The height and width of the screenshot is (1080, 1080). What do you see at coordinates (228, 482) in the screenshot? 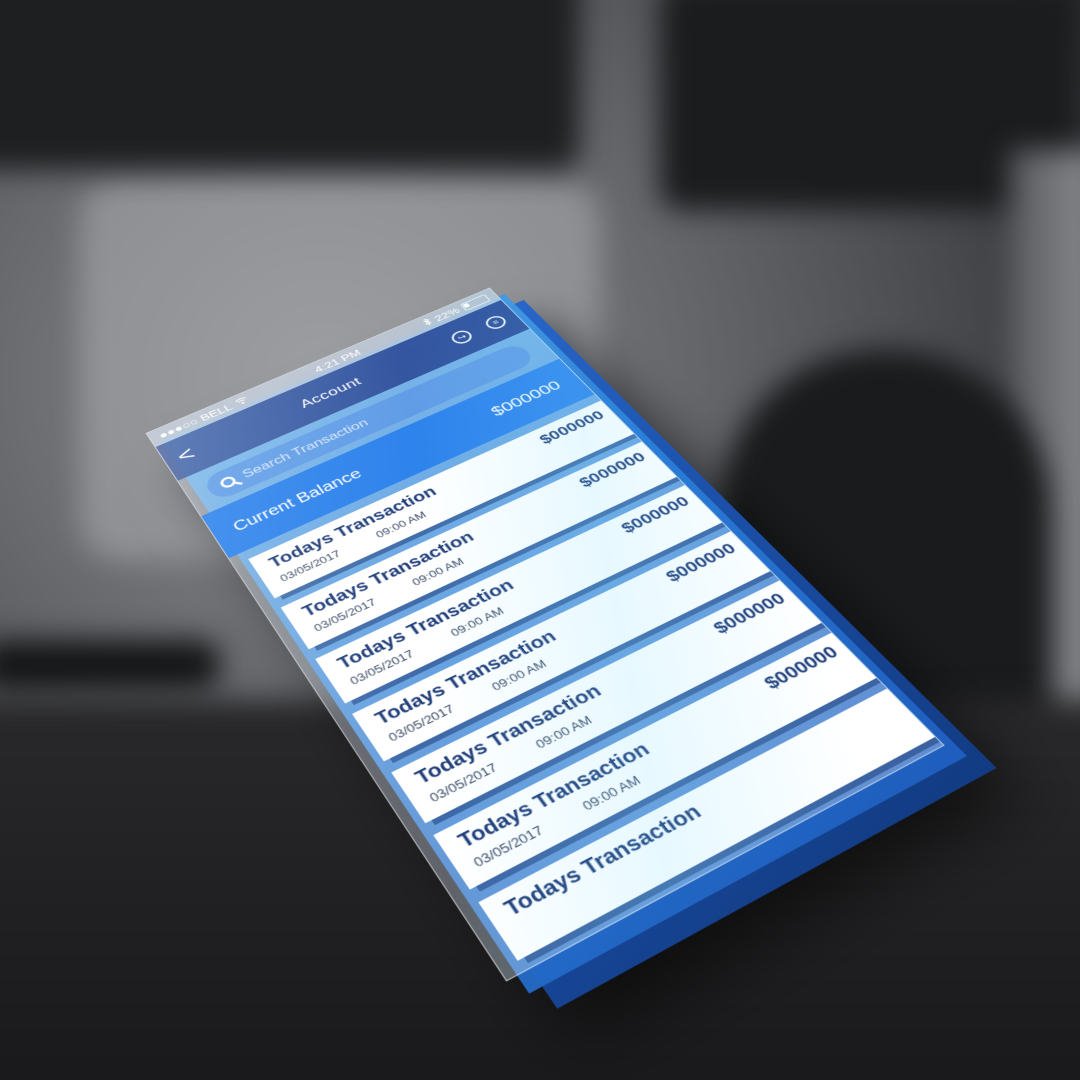
I see `search-icon` at bounding box center [228, 482].